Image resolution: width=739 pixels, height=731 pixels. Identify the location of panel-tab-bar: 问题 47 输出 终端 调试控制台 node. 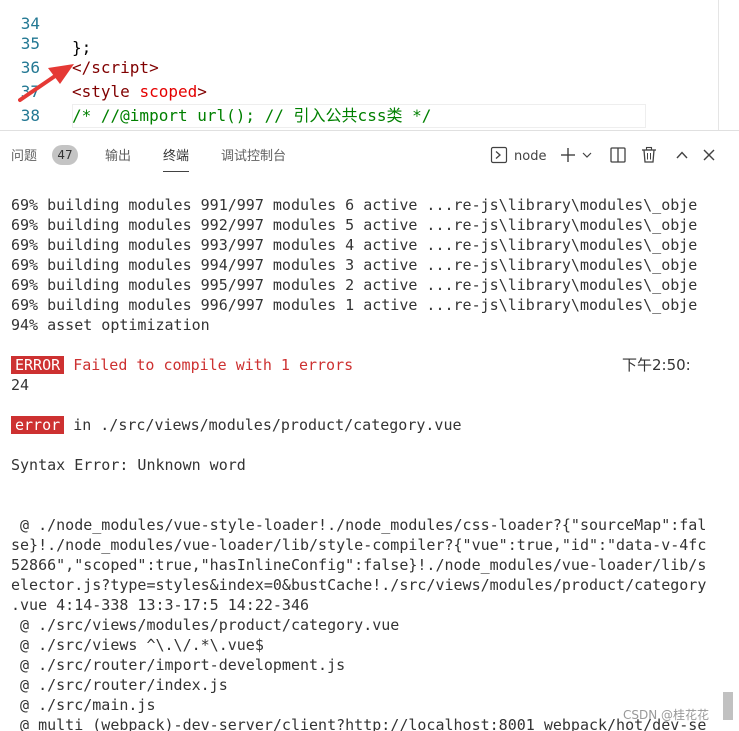
(369, 156).